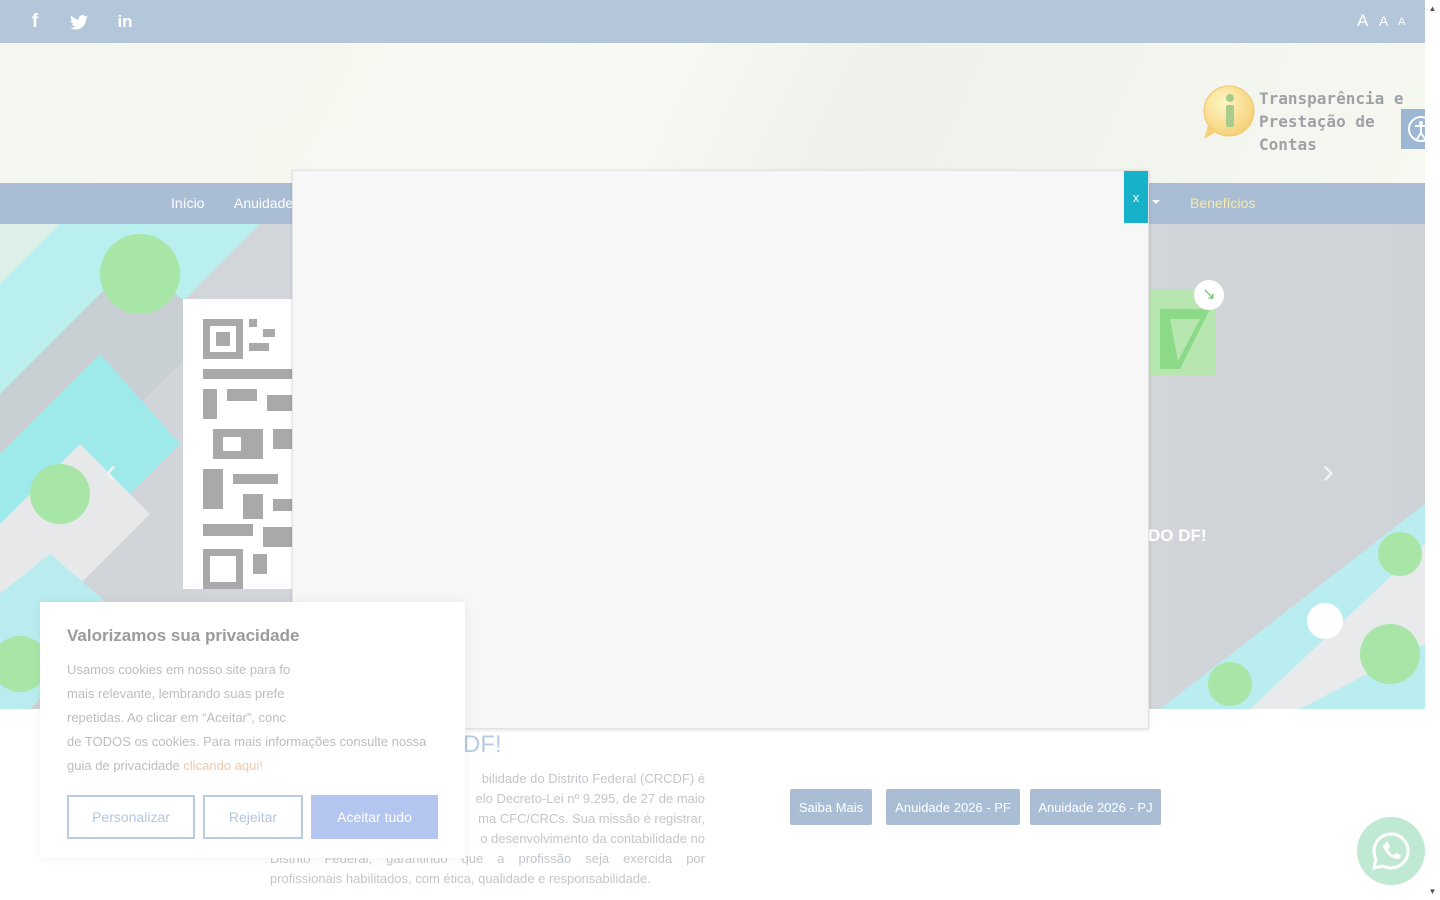 Image resolution: width=1440 pixels, height=900 pixels. What do you see at coordinates (223, 765) in the screenshot?
I see `privacy-policy-link: clicando aqui!` at bounding box center [223, 765].